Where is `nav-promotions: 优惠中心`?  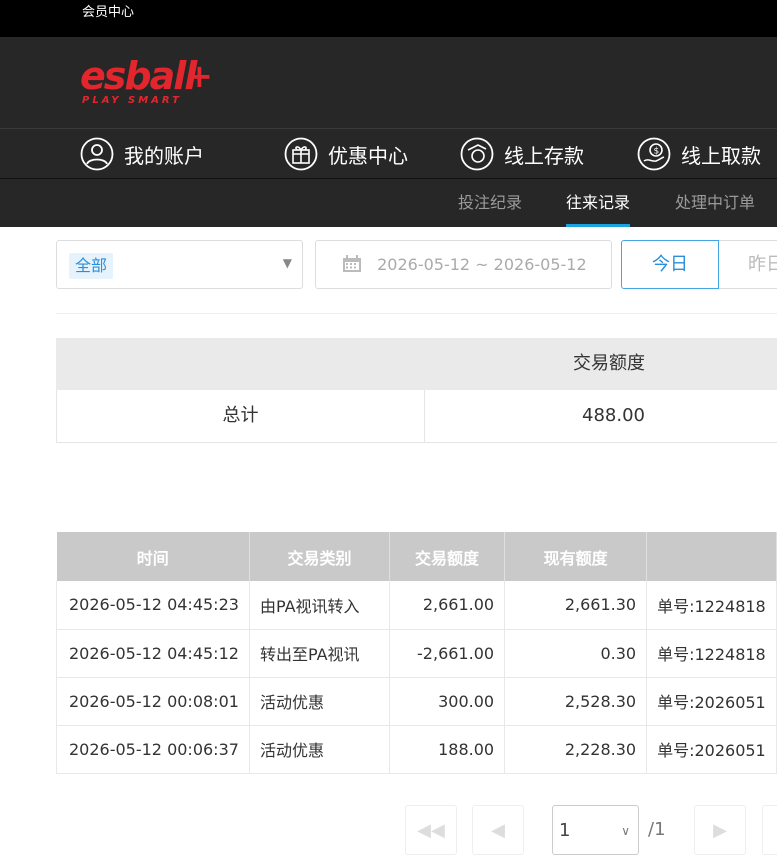 nav-promotions: 优惠中心 is located at coordinates (346, 154).